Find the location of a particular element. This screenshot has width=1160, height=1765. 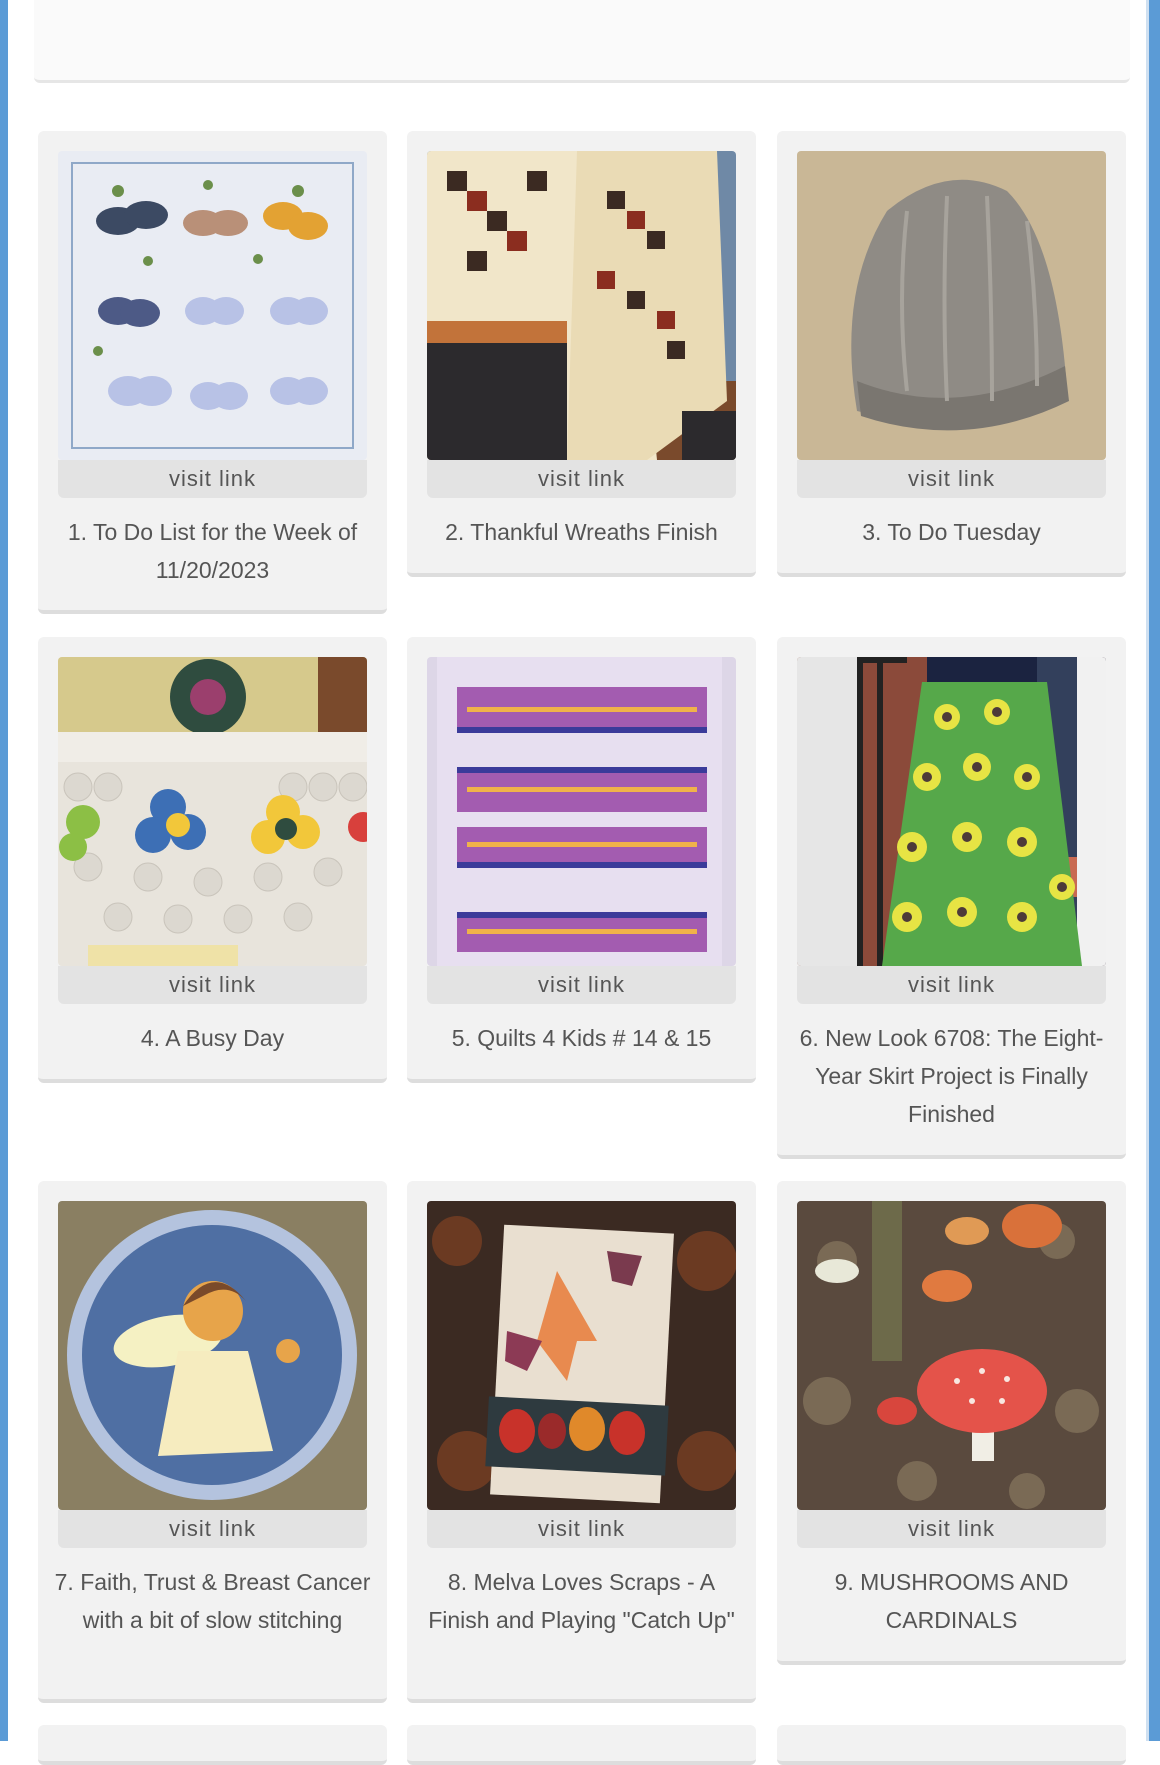

hexagon-quilt-image is located at coordinates (212, 811).